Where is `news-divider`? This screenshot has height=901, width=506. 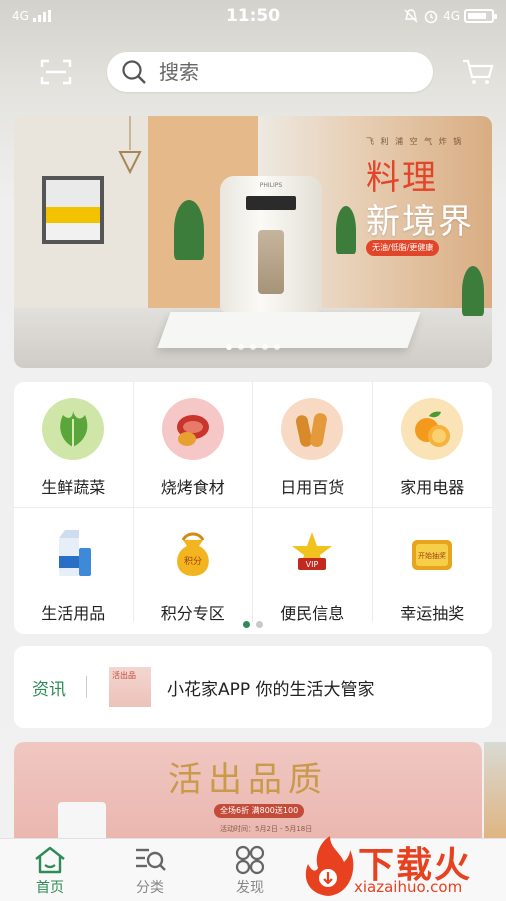
news-divider is located at coordinates (86, 687).